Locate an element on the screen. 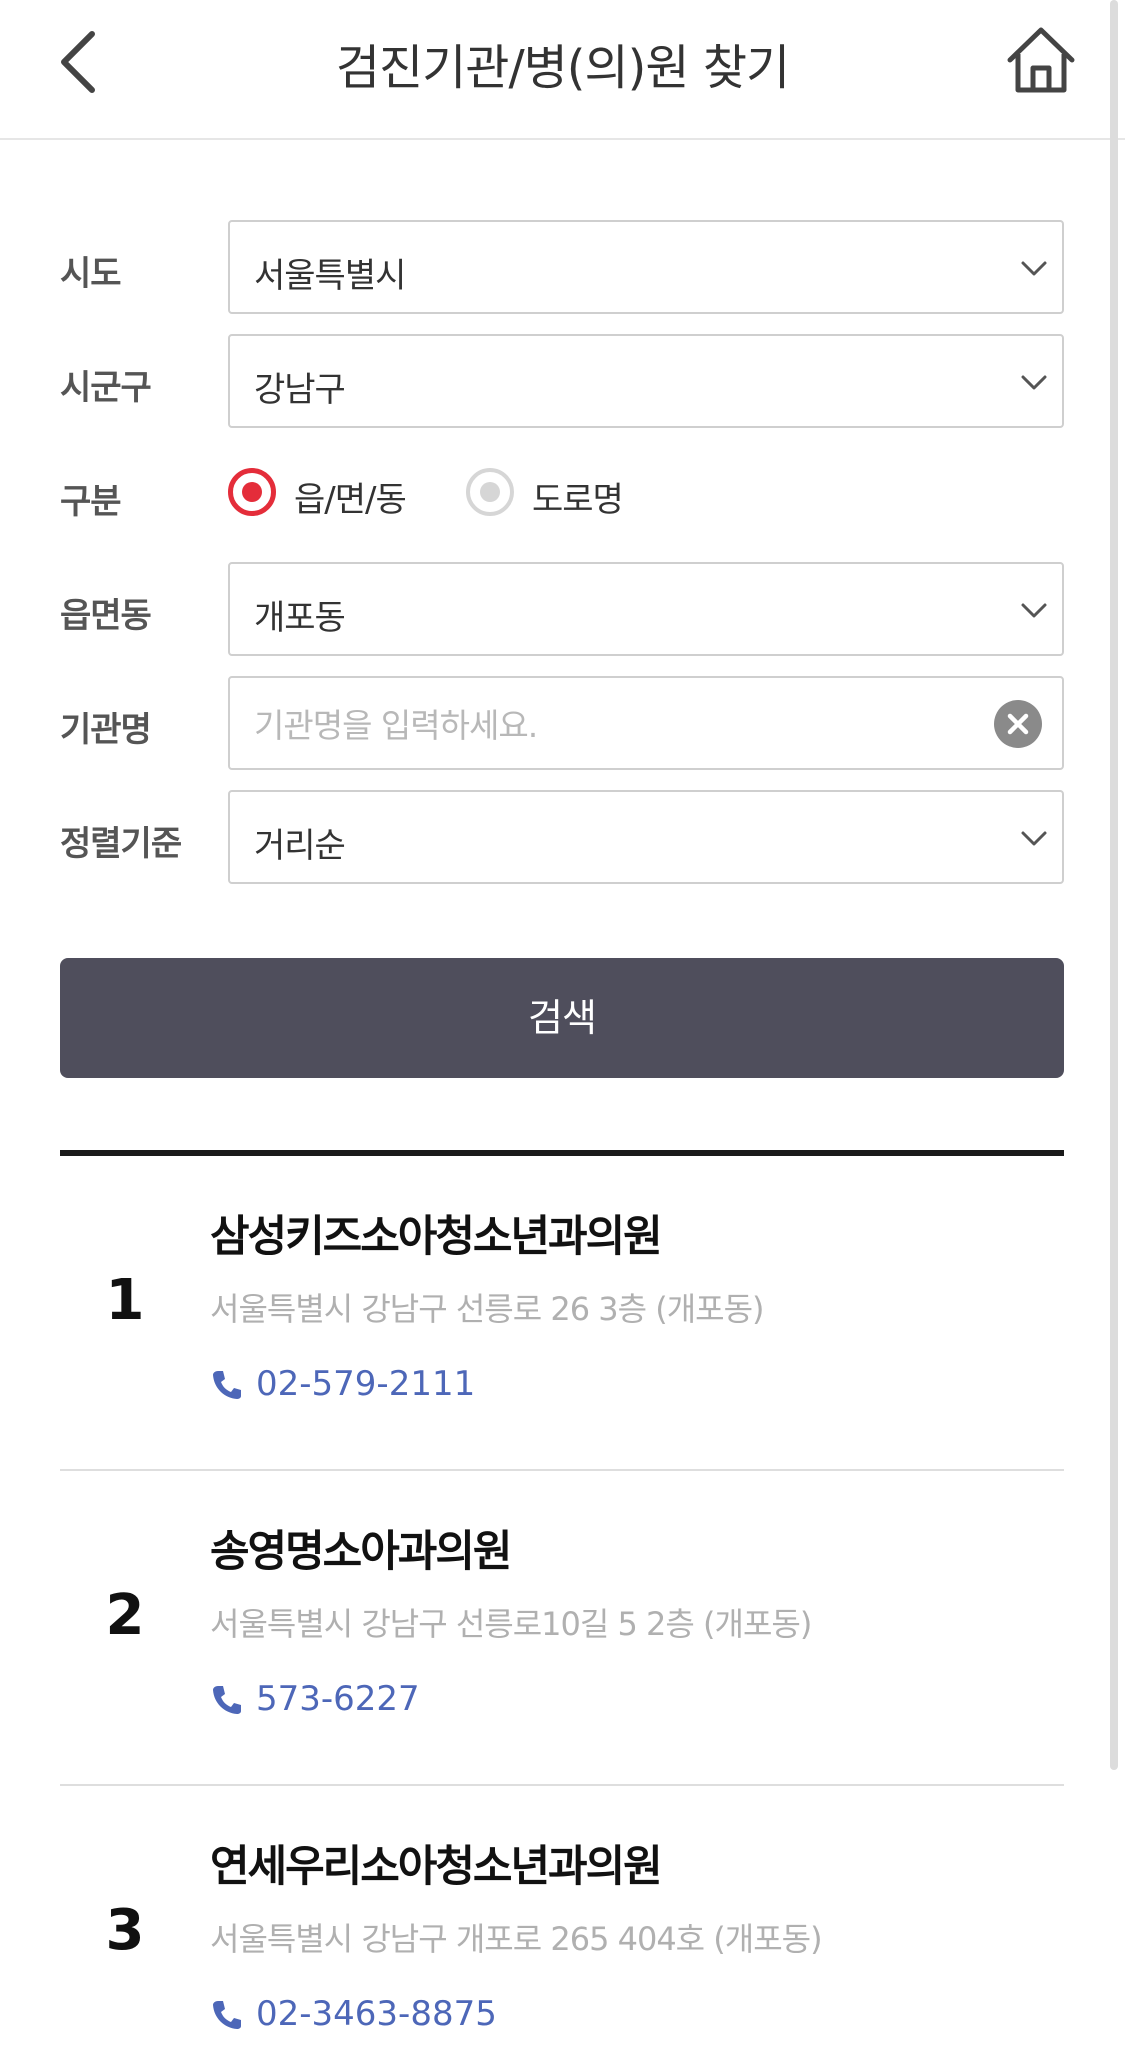 This screenshot has width=1125, height=2060. clear-button is located at coordinates (1018, 724).